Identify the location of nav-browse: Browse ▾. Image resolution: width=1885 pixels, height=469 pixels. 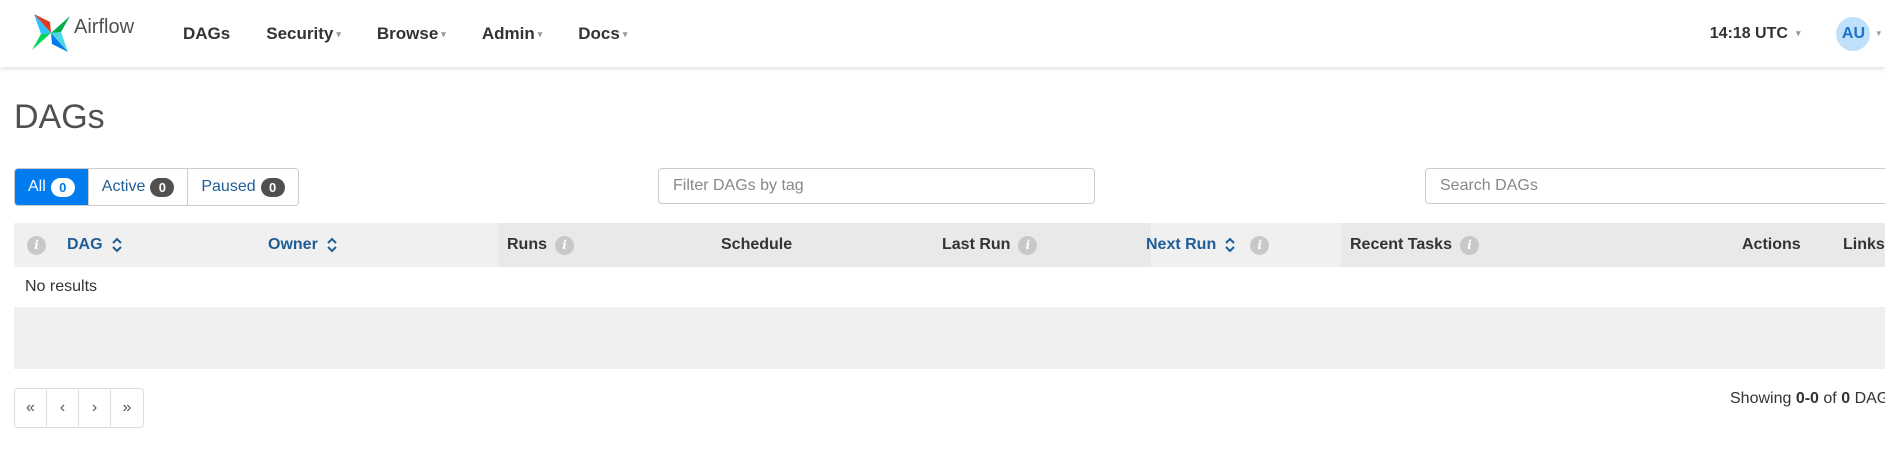
(411, 34).